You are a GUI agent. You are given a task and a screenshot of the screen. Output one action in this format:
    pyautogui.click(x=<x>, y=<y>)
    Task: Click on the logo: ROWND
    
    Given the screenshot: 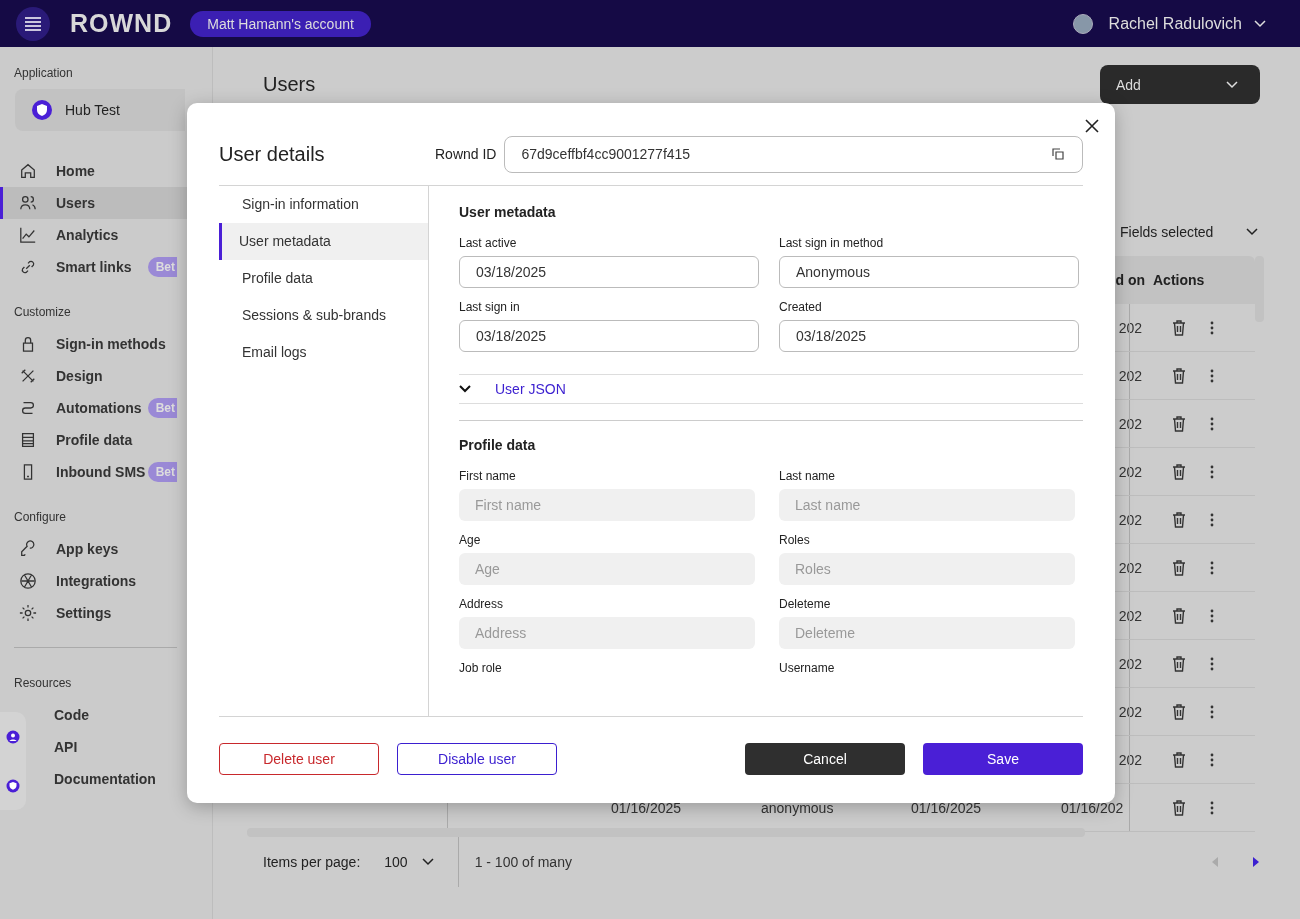 What is the action you would take?
    pyautogui.click(x=121, y=23)
    